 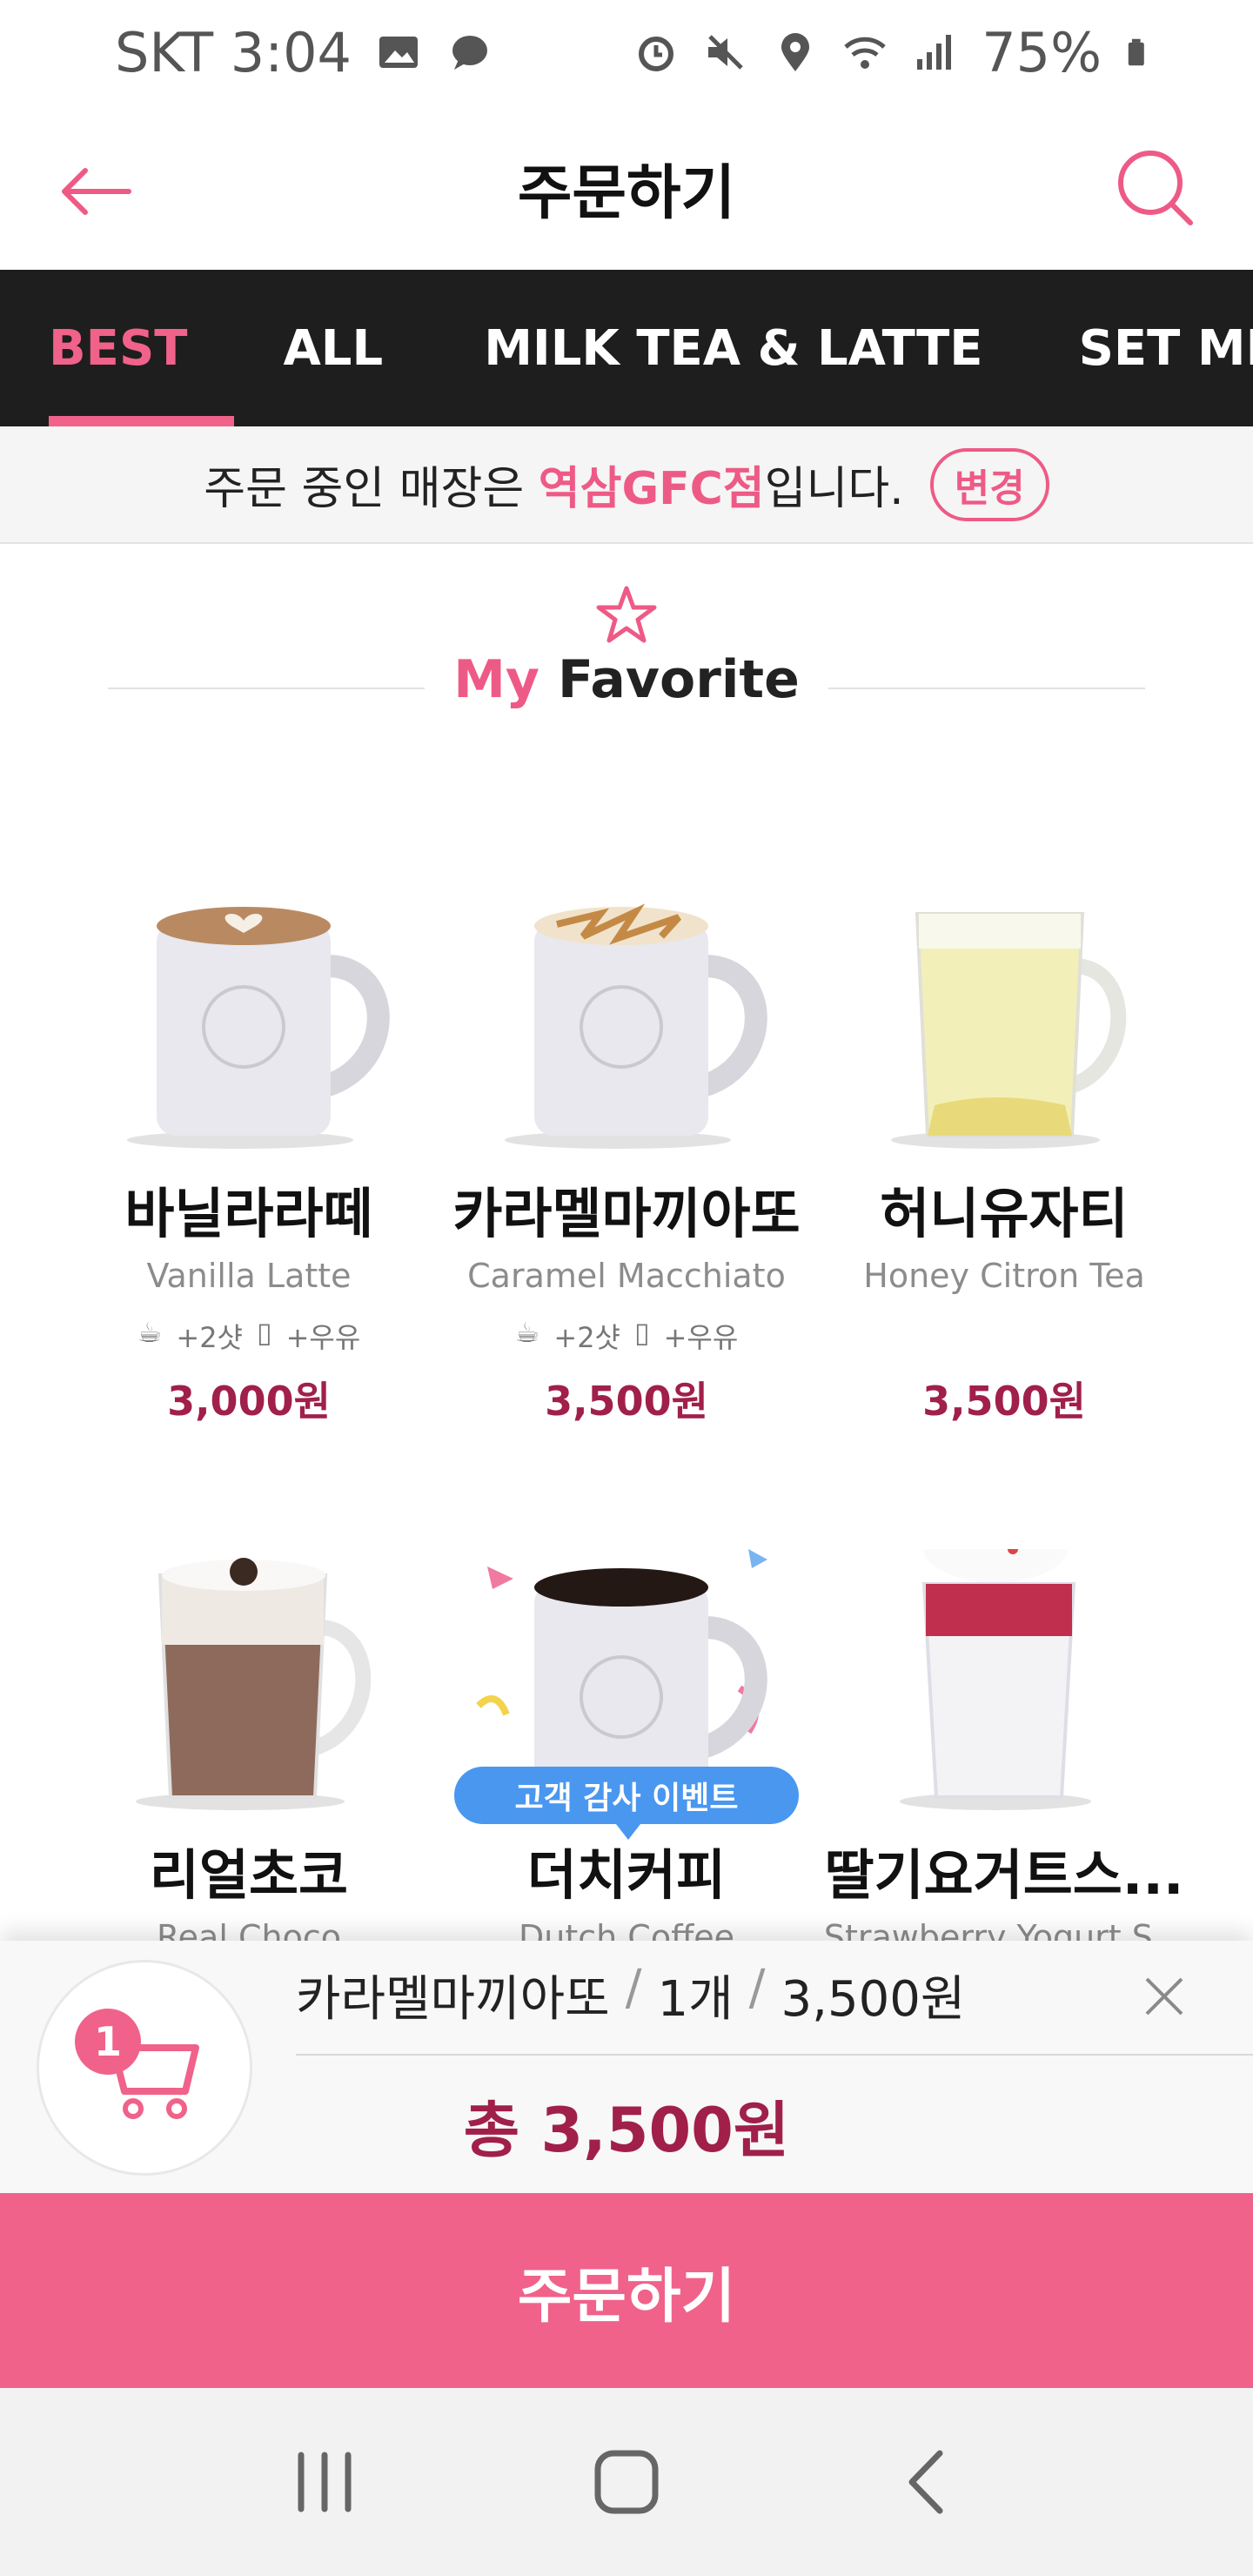 I want to click on product-name-ko: 카라멜마끼아또, so click(x=626, y=1213).